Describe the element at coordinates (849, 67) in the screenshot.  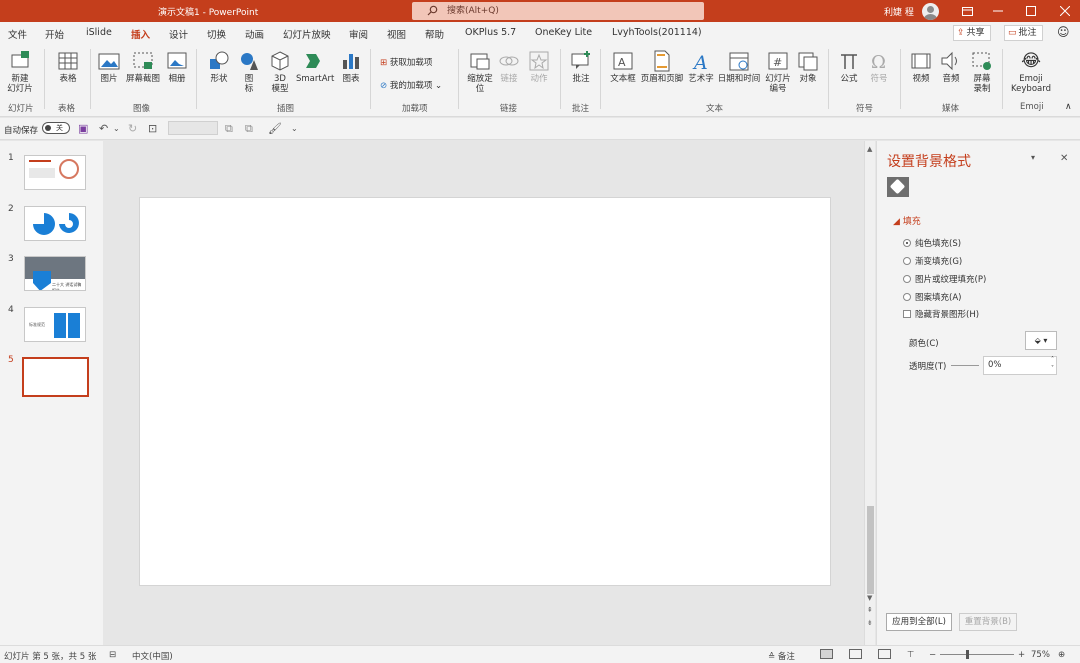
I see `equation-button: 公式` at that location.